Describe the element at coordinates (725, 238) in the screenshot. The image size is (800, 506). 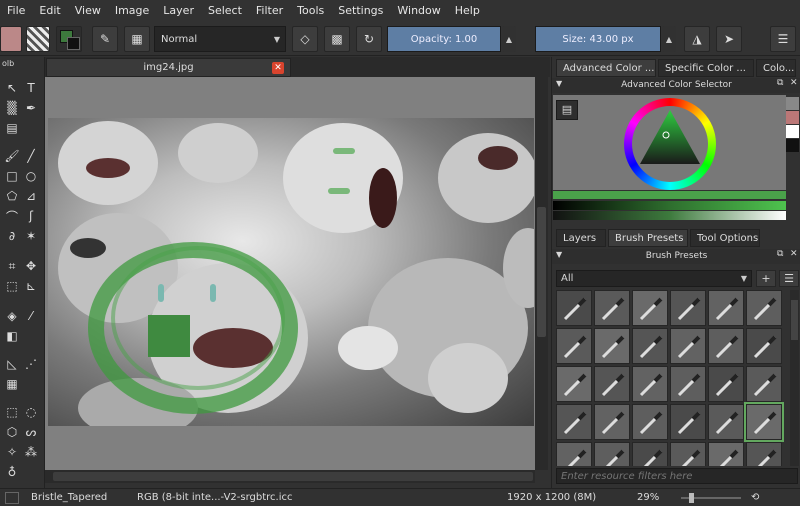
I see `tab-tool-options: Tool Options` at that location.